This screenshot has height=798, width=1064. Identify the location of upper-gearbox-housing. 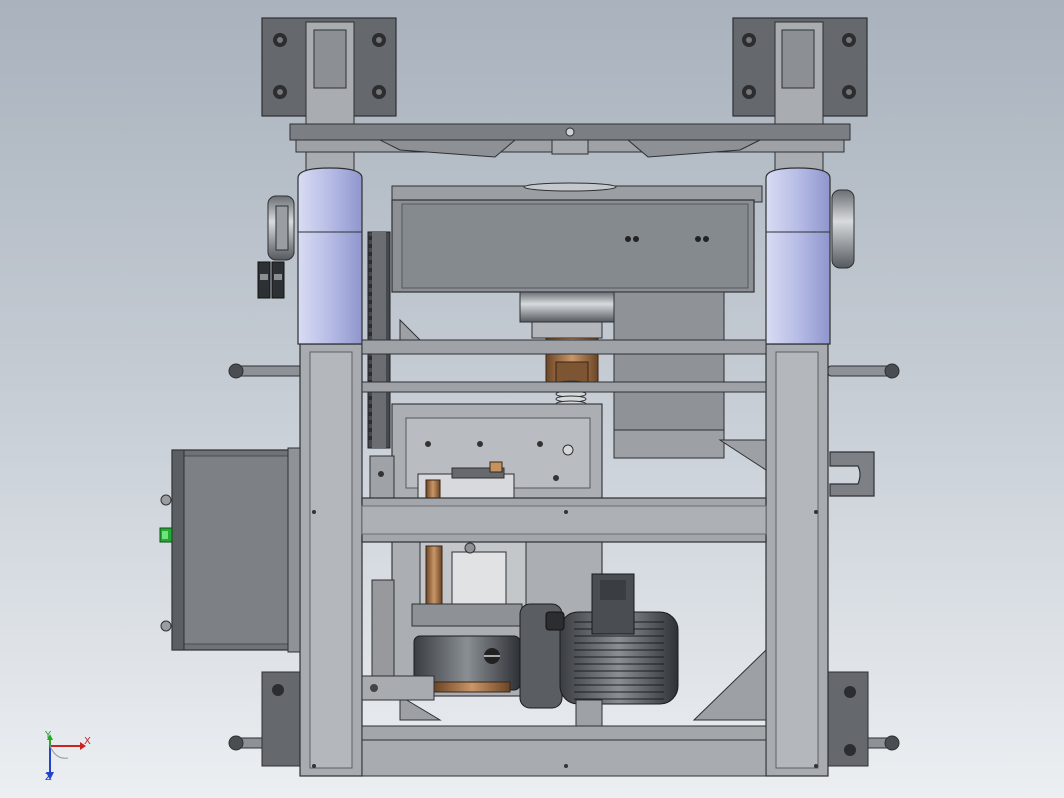
(577, 237).